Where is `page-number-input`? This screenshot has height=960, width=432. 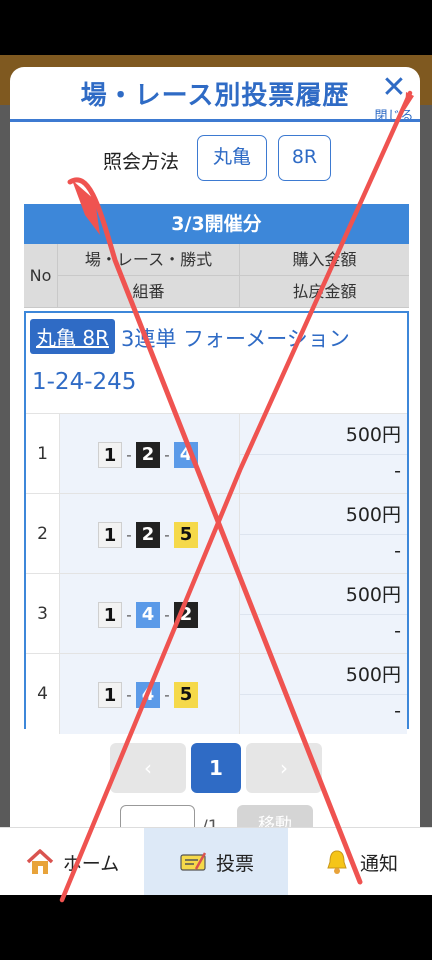 page-number-input is located at coordinates (157, 816).